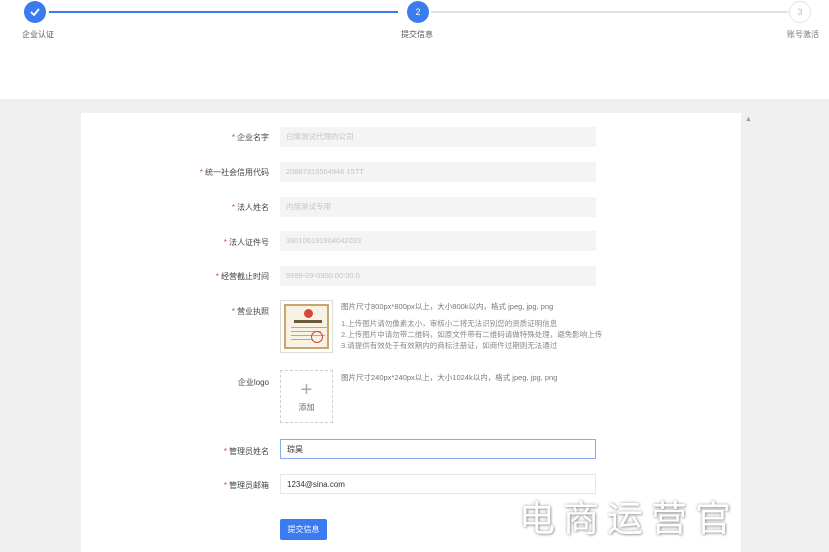 This screenshot has width=829, height=552. I want to click on admin-name-input: 琮昊, so click(438, 449).